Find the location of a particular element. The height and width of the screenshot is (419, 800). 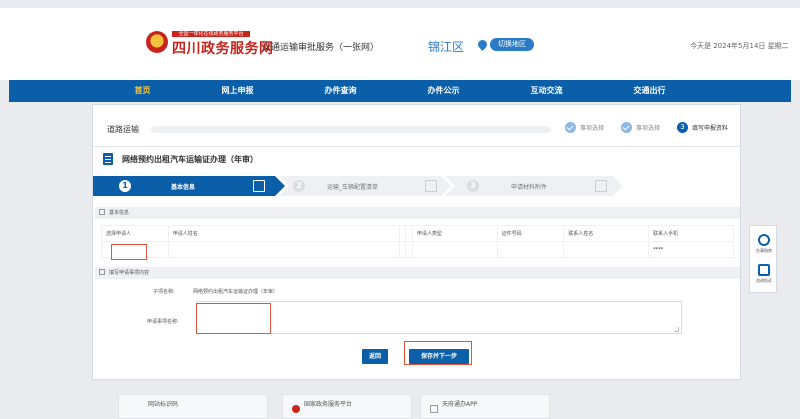

system-name: 交通运输审批服务（一张网） is located at coordinates (321, 48).